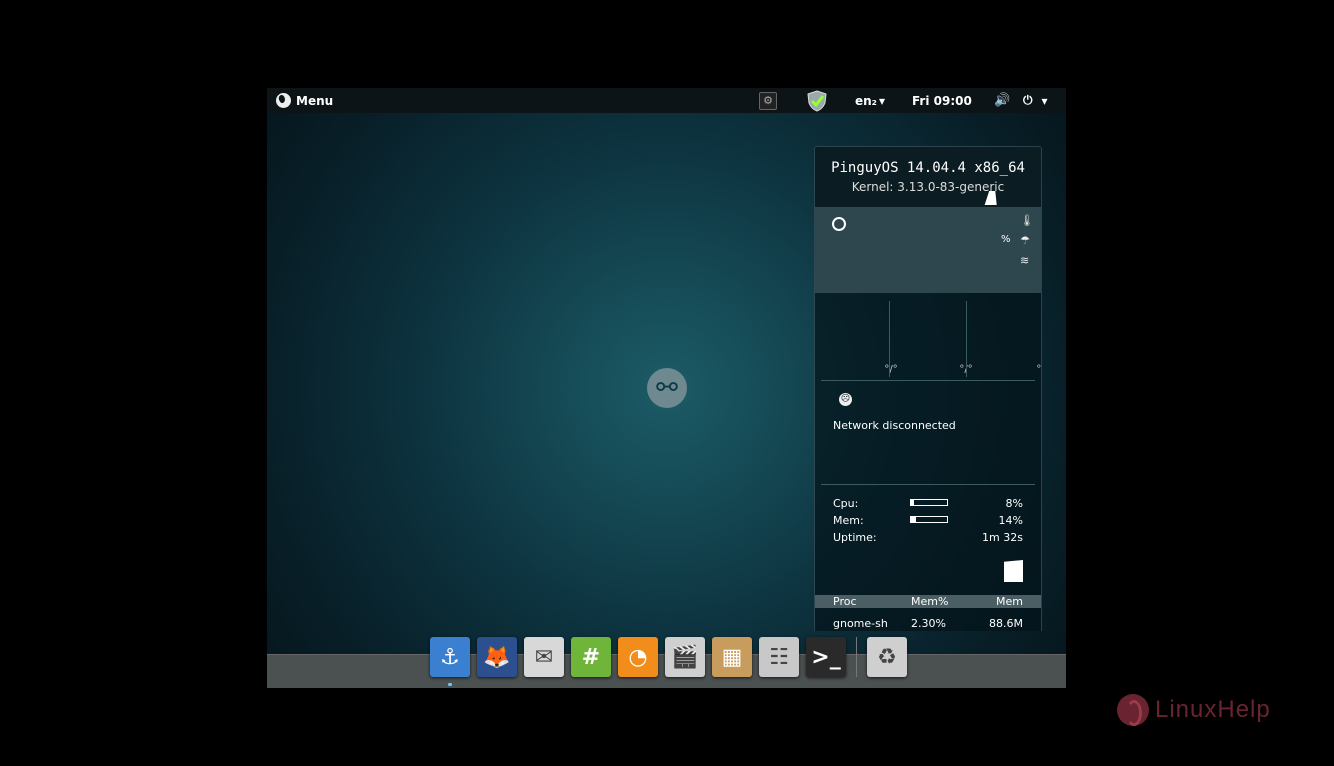  I want to click on proc-mem-pct: 2.30%, so click(928, 623).